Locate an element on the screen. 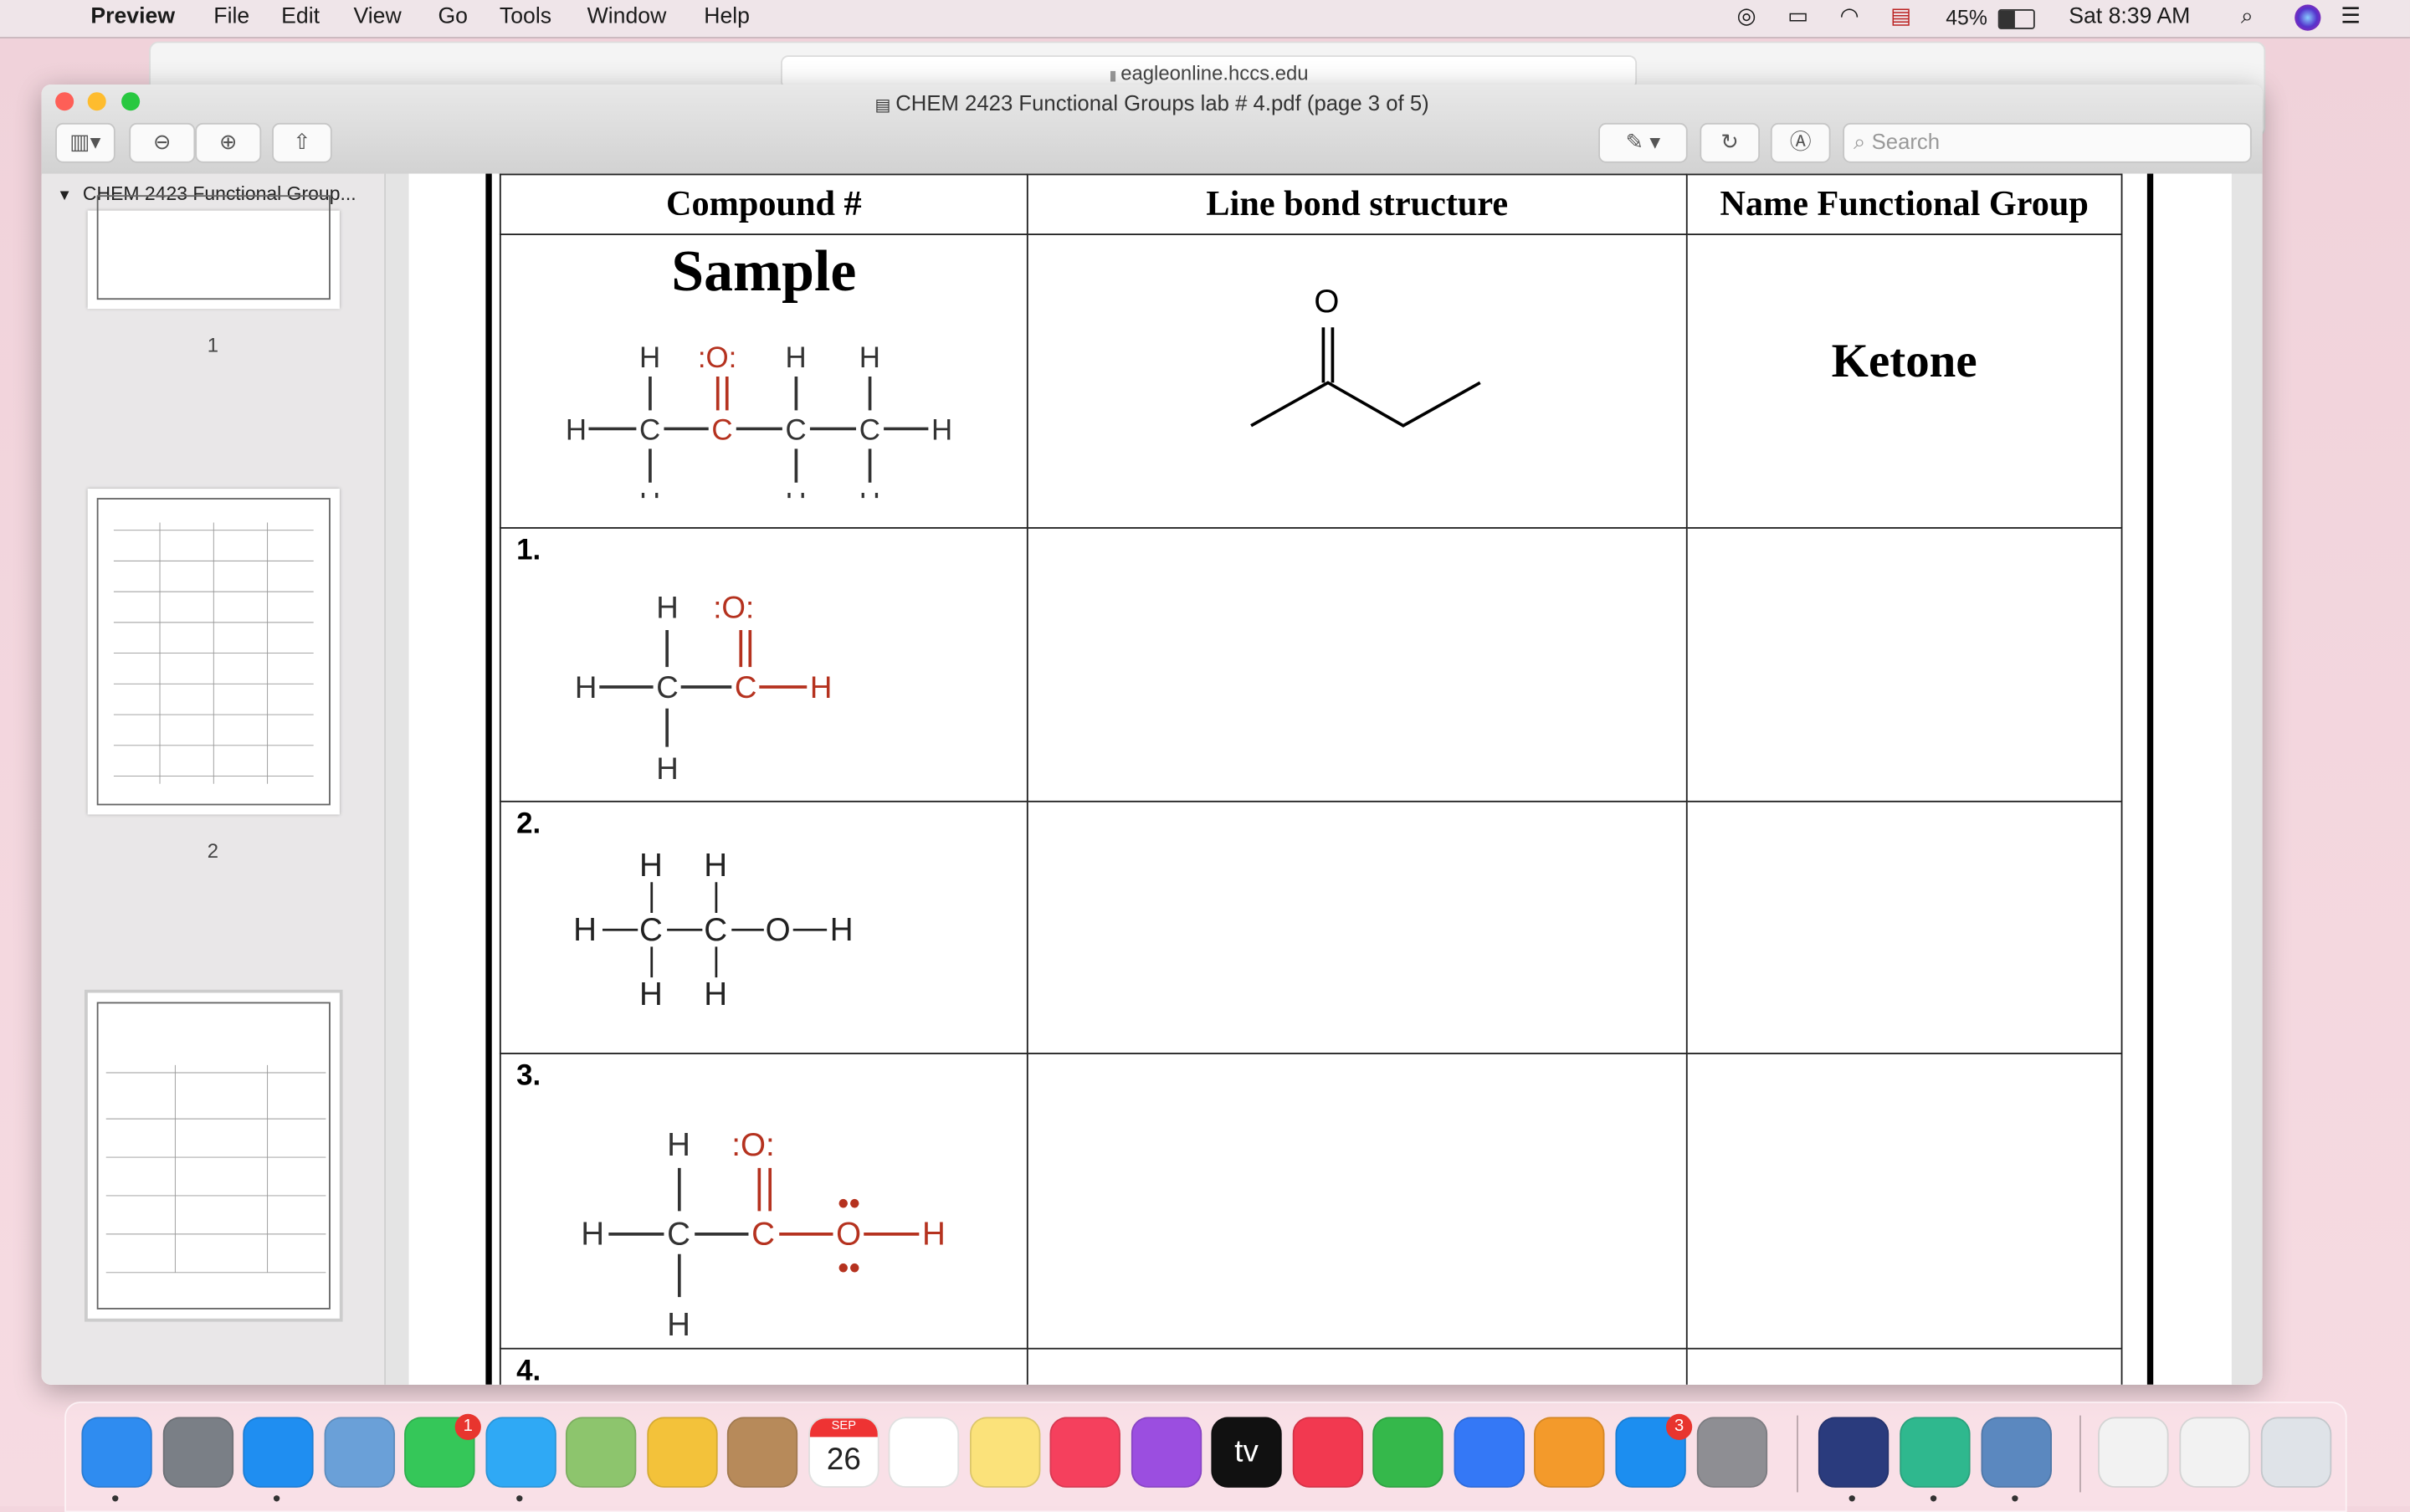 This screenshot has height=1512, width=2410. menu-window: Window is located at coordinates (627, 17).